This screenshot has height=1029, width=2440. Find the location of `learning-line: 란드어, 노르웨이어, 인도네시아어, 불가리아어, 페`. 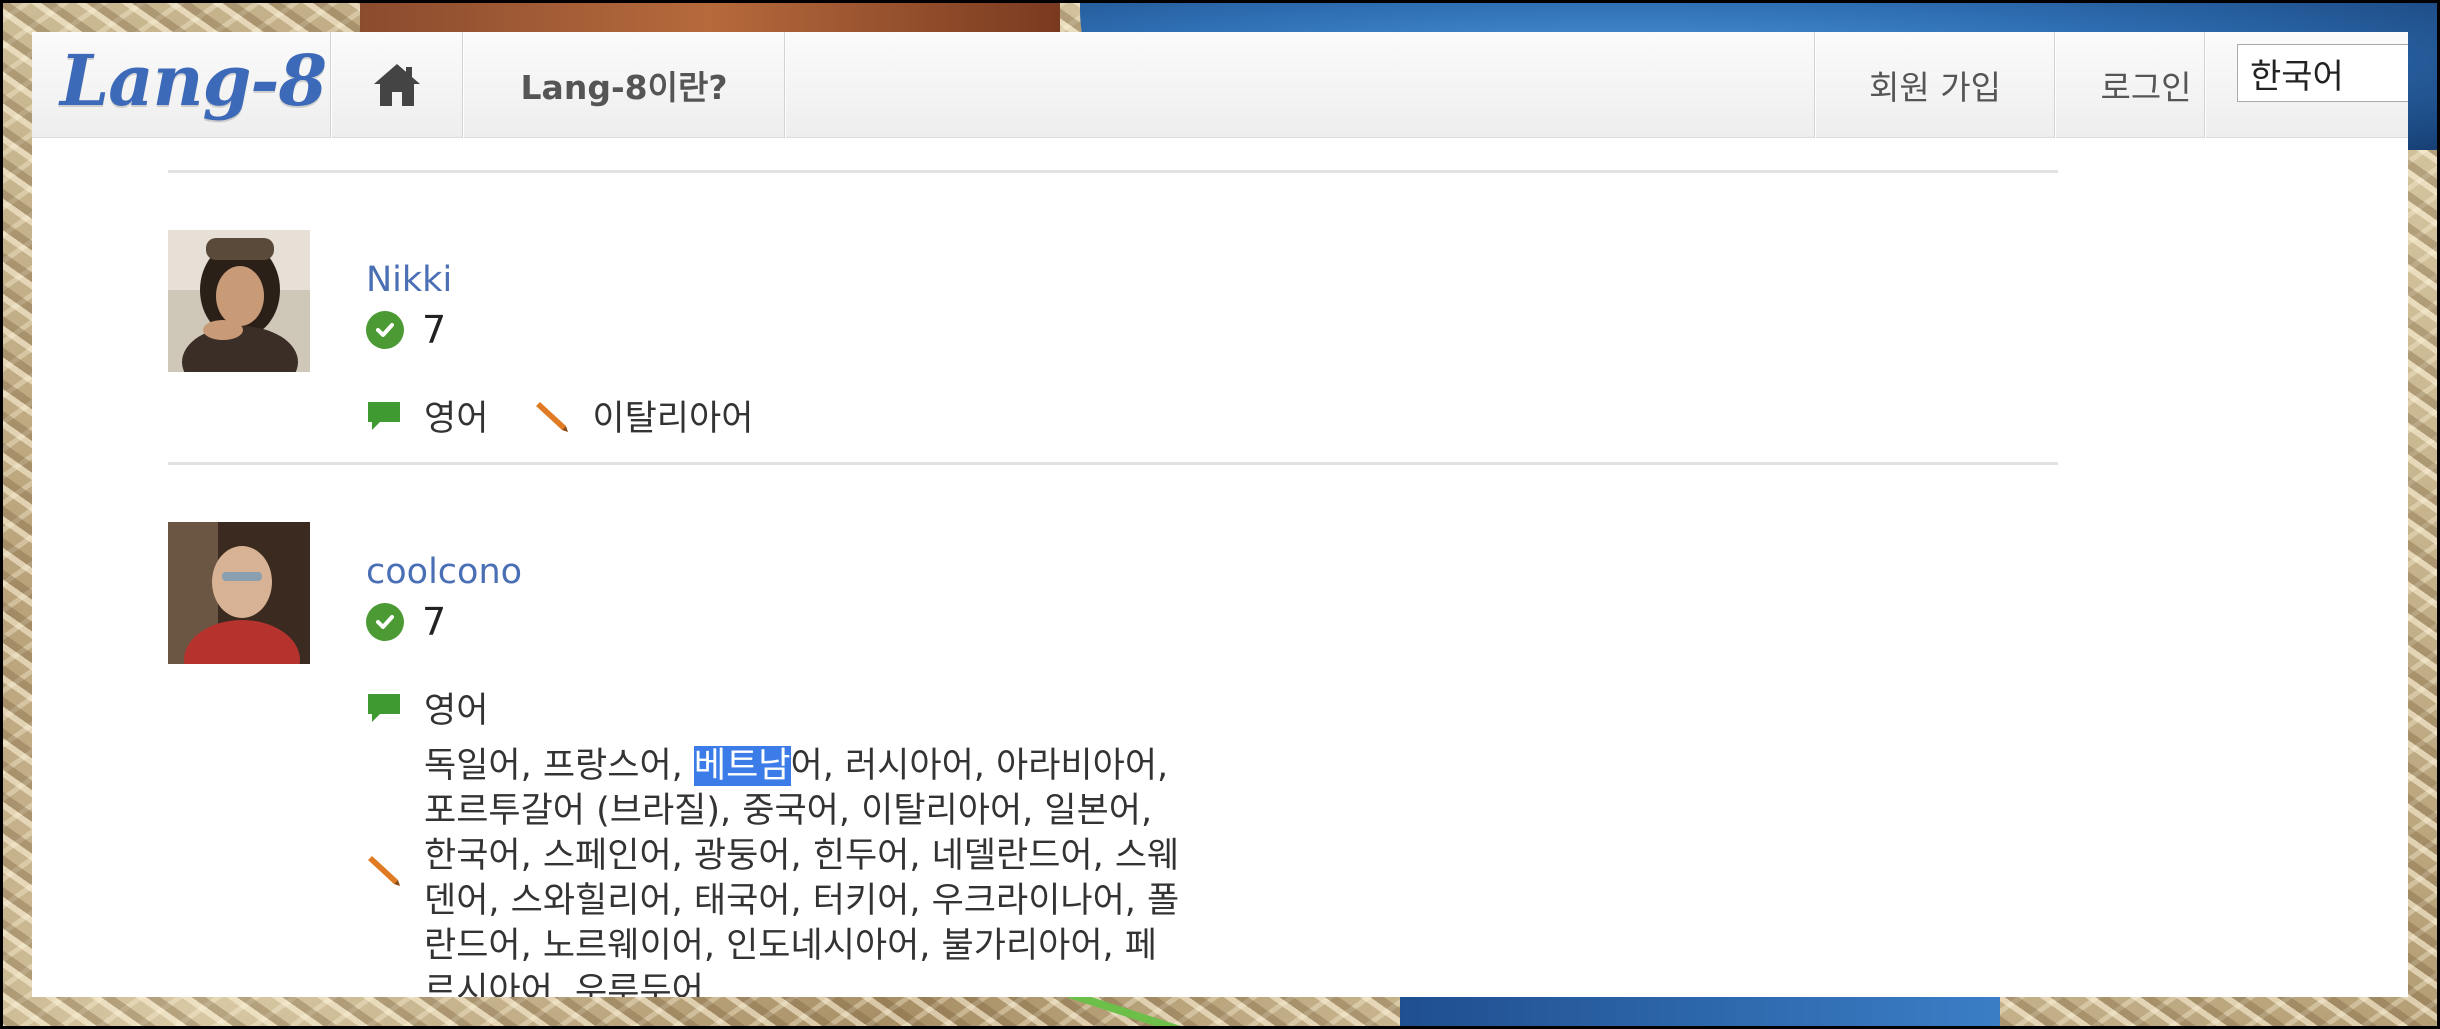

learning-line: 란드어, 노르웨이어, 인도네시아어, 불가리아어, 페 is located at coordinates (791, 946).